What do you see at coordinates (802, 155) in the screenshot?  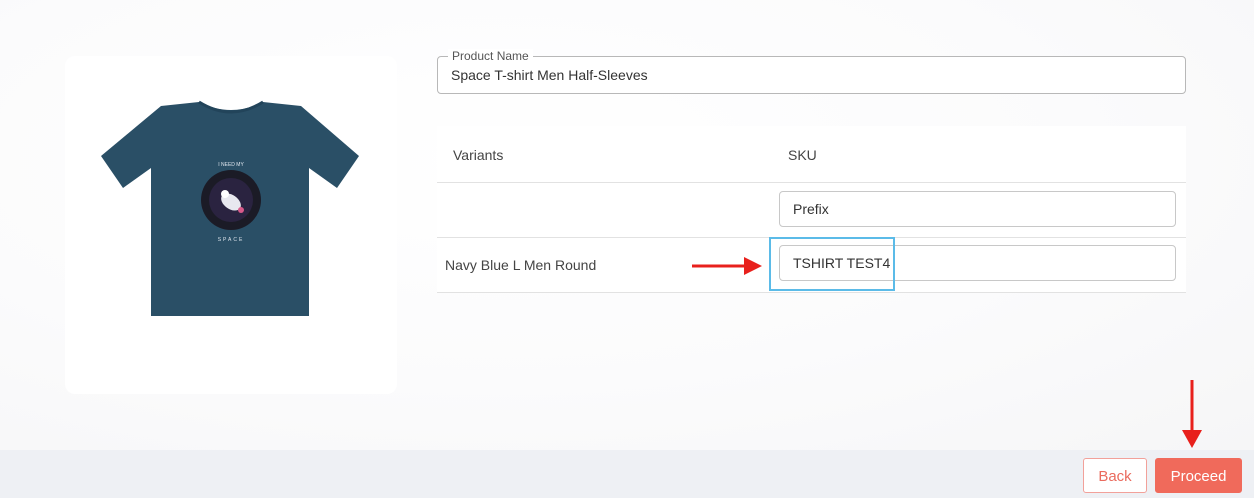 I see `sku-header: SKU` at bounding box center [802, 155].